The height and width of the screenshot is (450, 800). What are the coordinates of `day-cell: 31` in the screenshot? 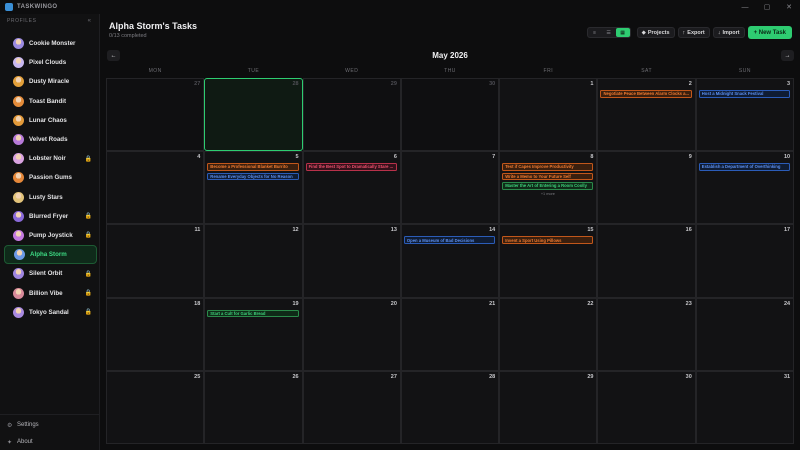 It's located at (745, 407).